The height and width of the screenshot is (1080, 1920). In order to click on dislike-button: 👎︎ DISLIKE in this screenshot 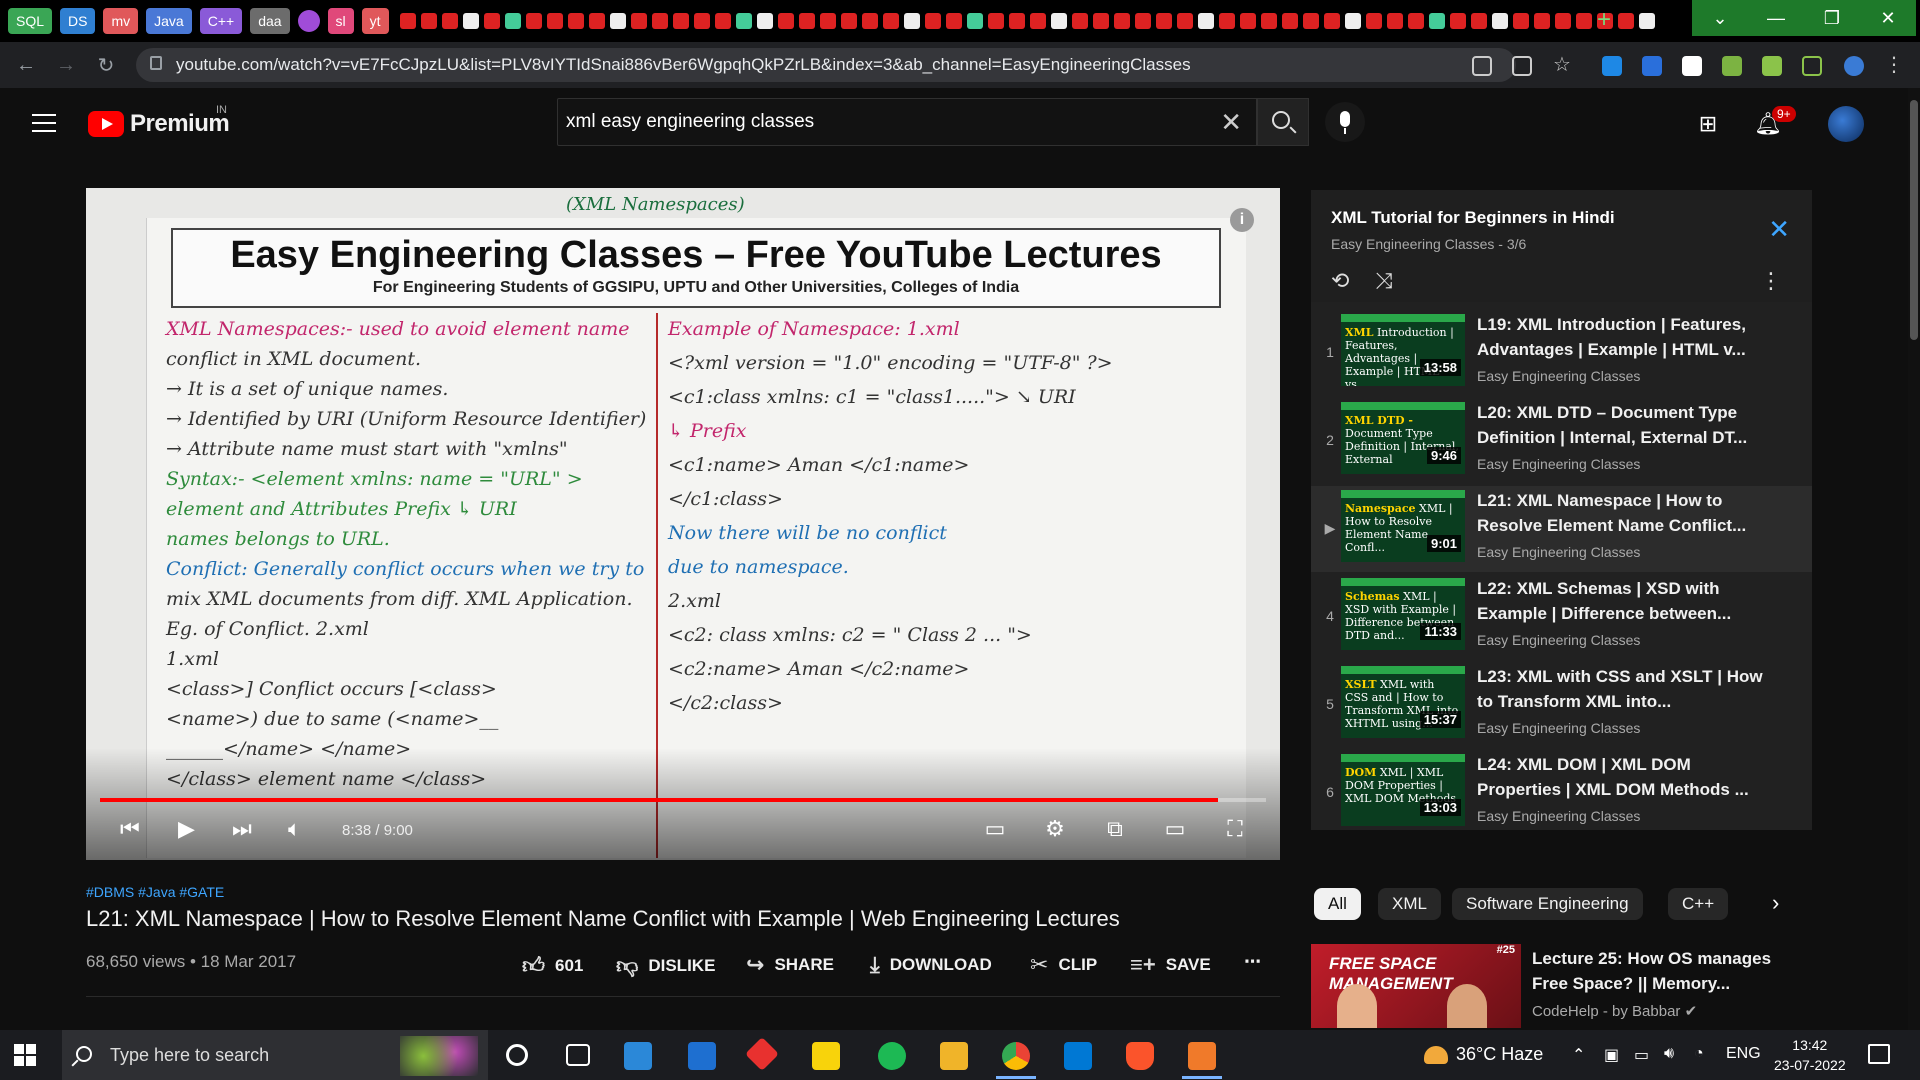, I will do `click(665, 965)`.